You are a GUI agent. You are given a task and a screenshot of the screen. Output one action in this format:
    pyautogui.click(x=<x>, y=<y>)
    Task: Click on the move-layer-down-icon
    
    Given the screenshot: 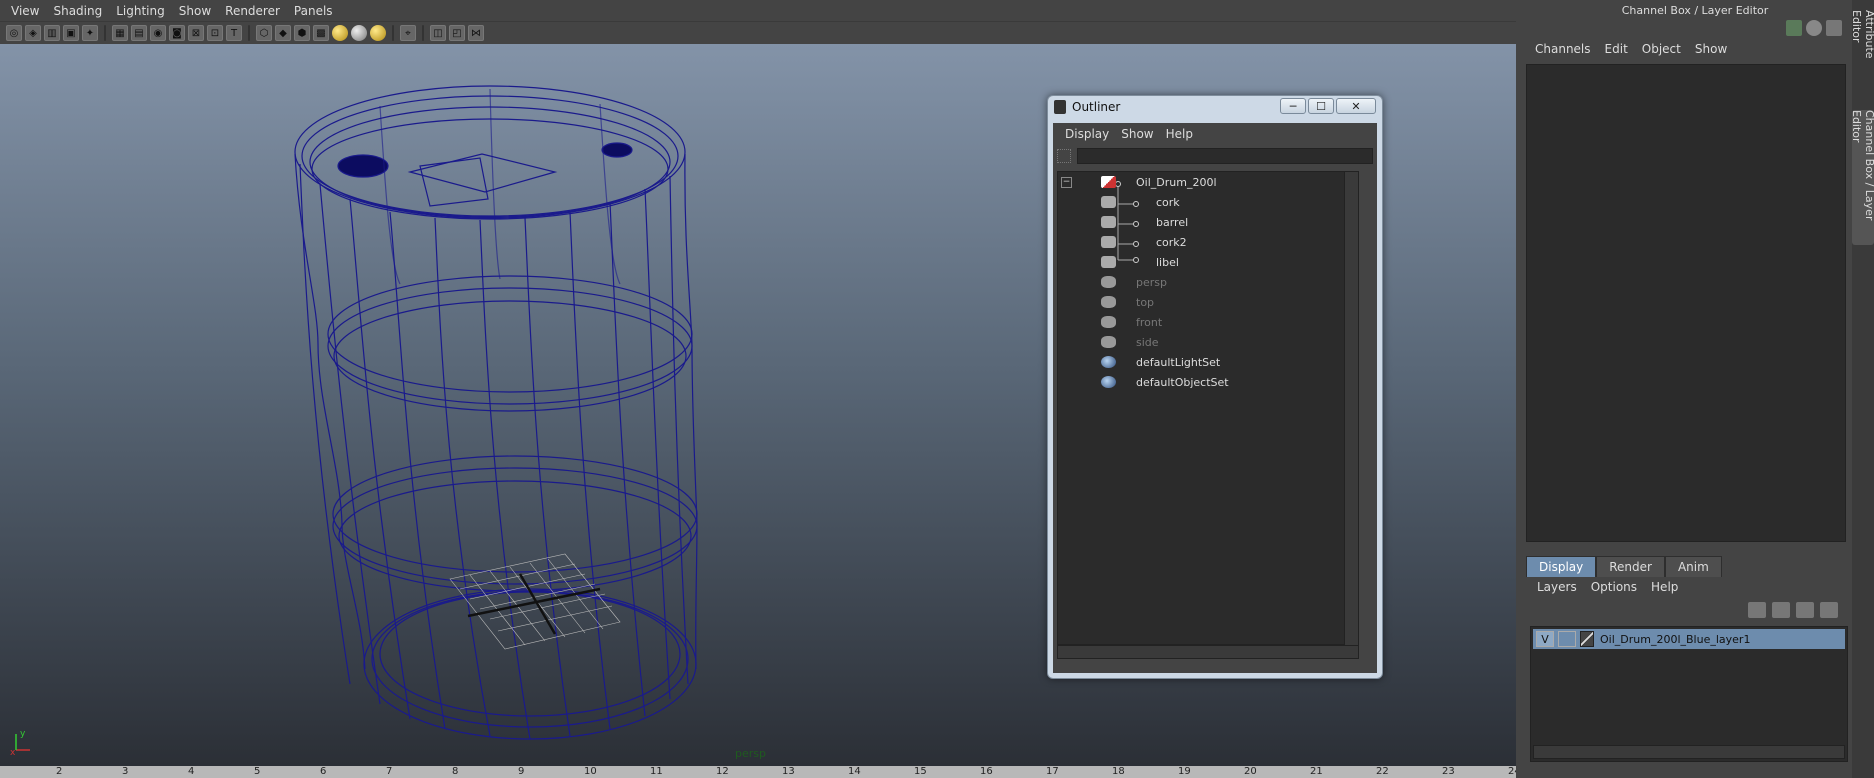 What is the action you would take?
    pyautogui.click(x=1781, y=610)
    